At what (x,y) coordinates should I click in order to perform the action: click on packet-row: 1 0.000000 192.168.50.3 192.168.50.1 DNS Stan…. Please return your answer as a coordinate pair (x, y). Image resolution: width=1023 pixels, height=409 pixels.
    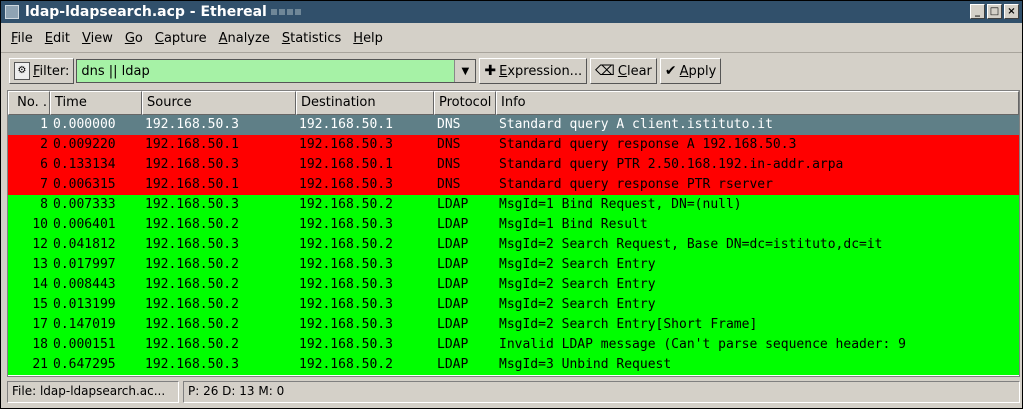
    Looking at the image, I should click on (513, 125).